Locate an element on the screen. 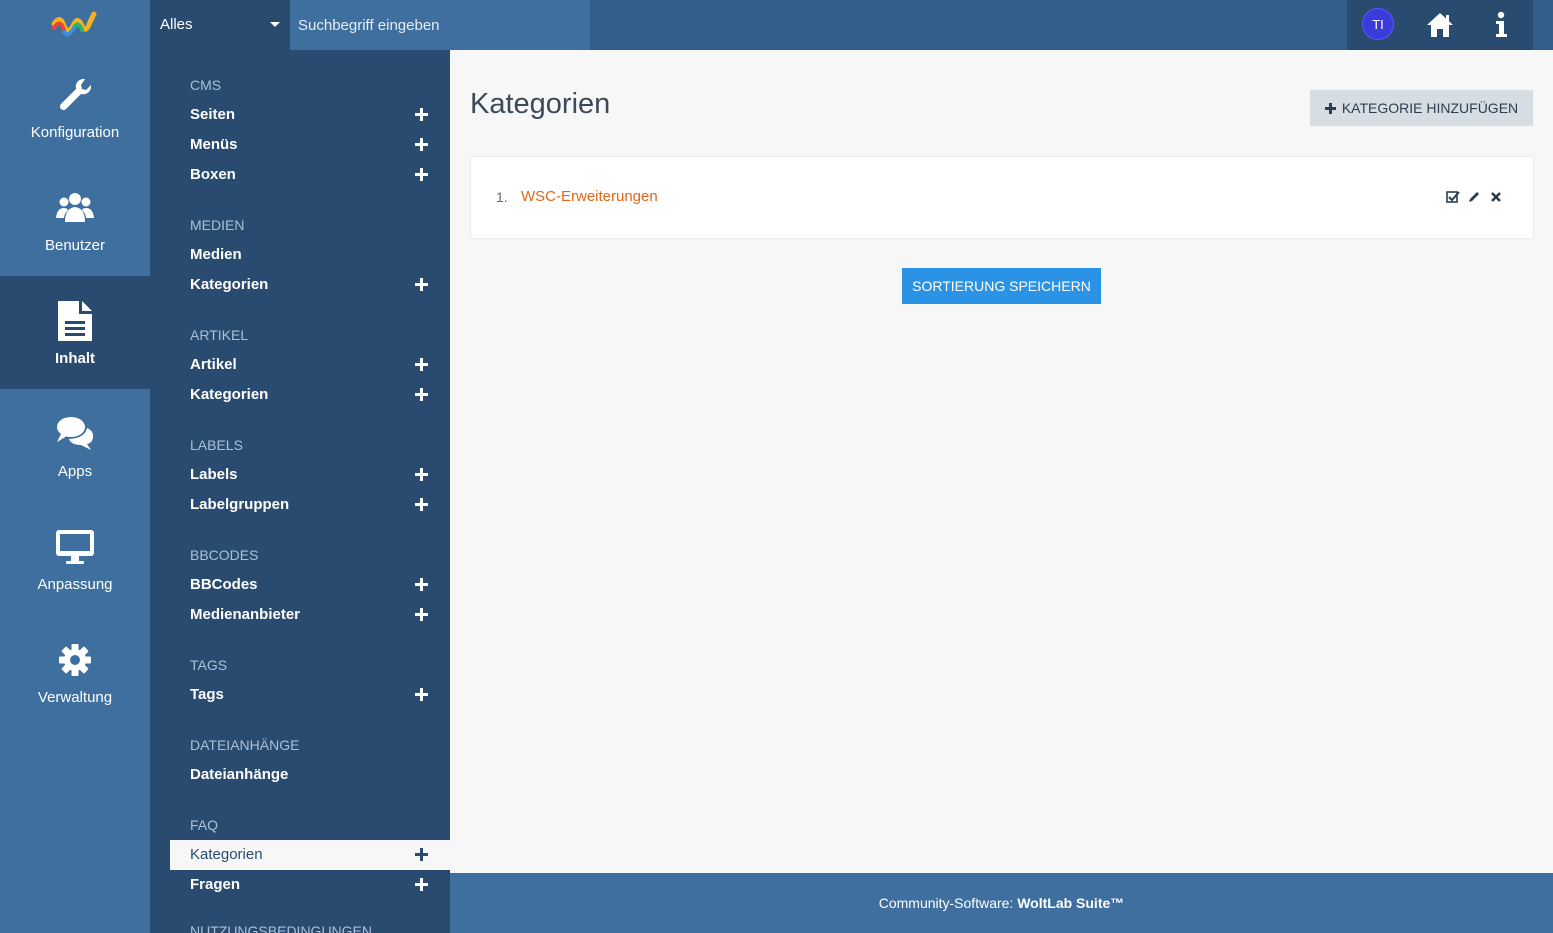  logo is located at coordinates (75, 25).